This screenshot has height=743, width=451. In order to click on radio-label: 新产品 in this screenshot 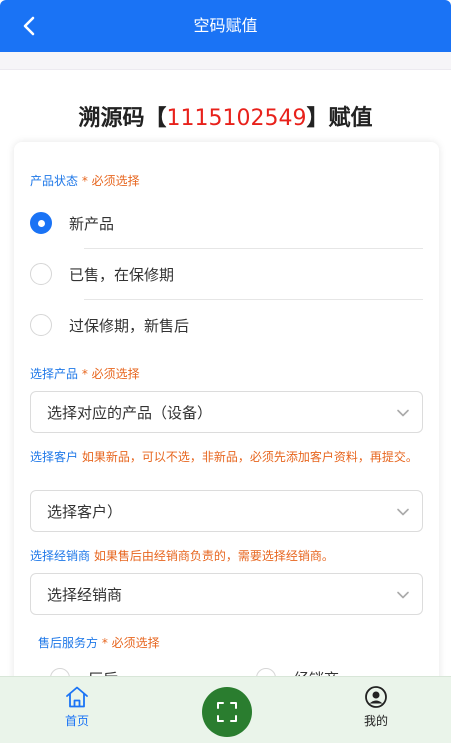, I will do `click(92, 223)`.